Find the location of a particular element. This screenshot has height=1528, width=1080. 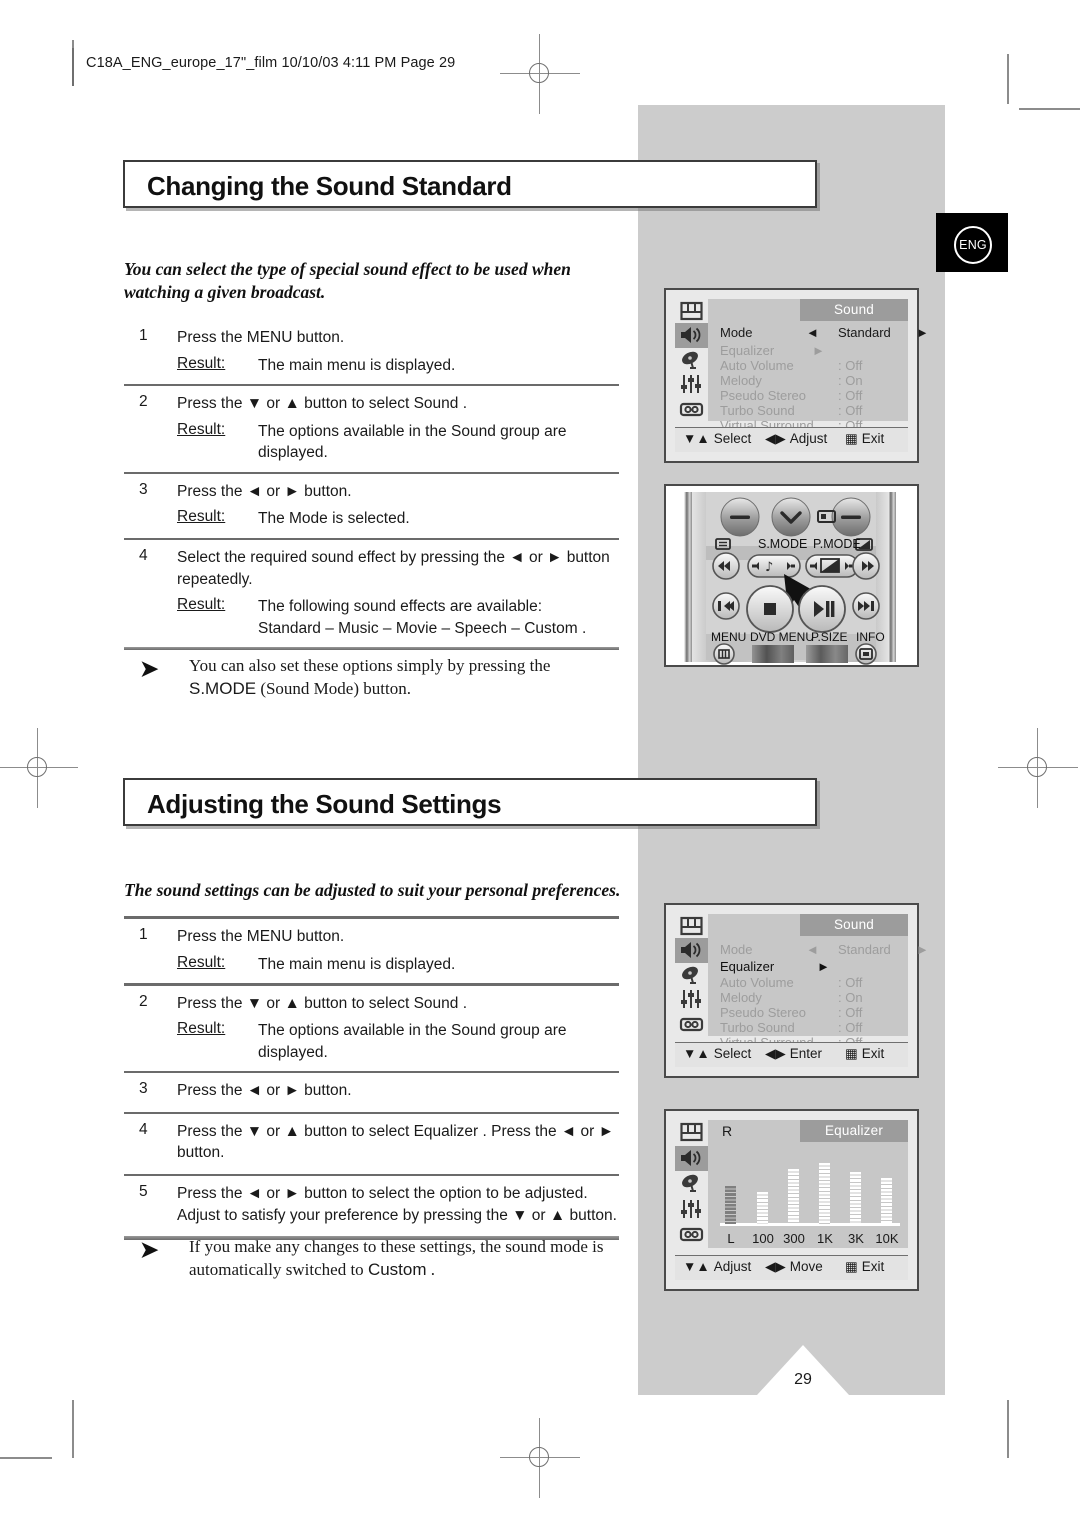

equalizer-tick-3k: 3K is located at coordinates (856, 1238).